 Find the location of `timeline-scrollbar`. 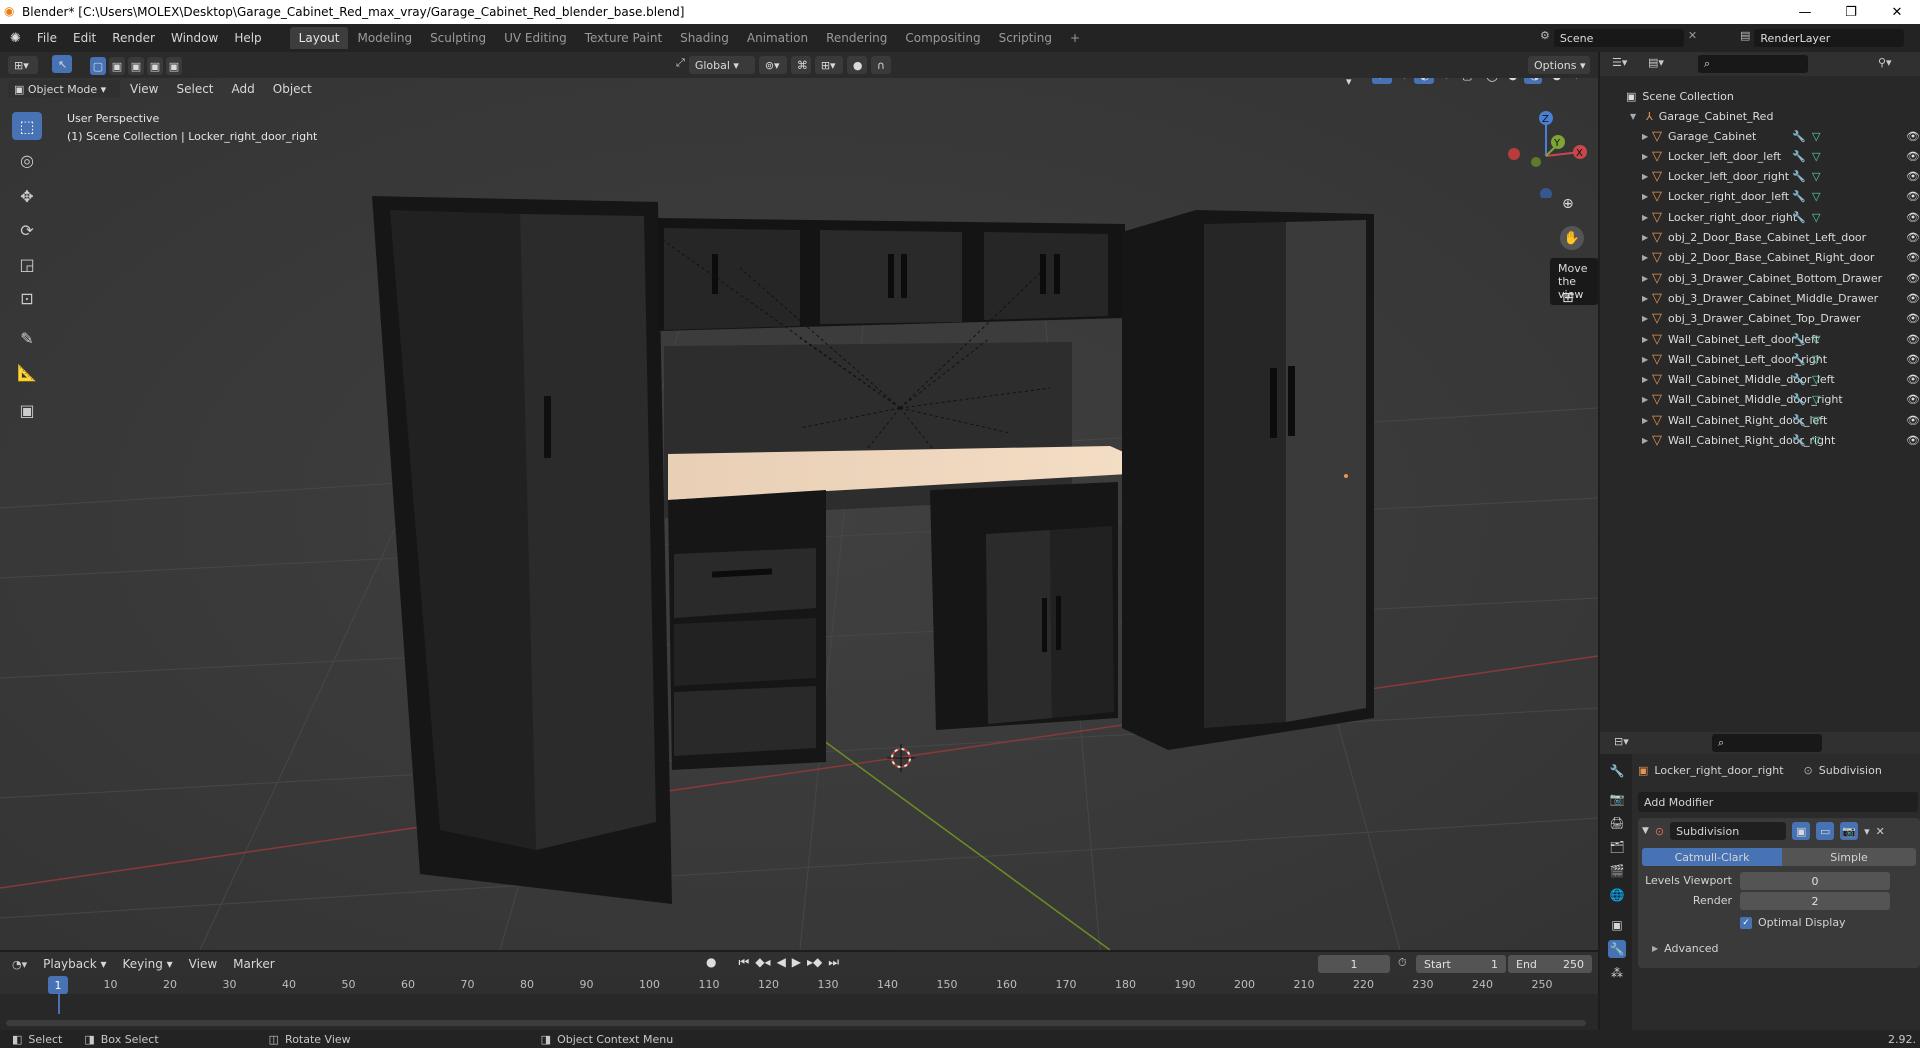

timeline-scrollbar is located at coordinates (796, 1023).